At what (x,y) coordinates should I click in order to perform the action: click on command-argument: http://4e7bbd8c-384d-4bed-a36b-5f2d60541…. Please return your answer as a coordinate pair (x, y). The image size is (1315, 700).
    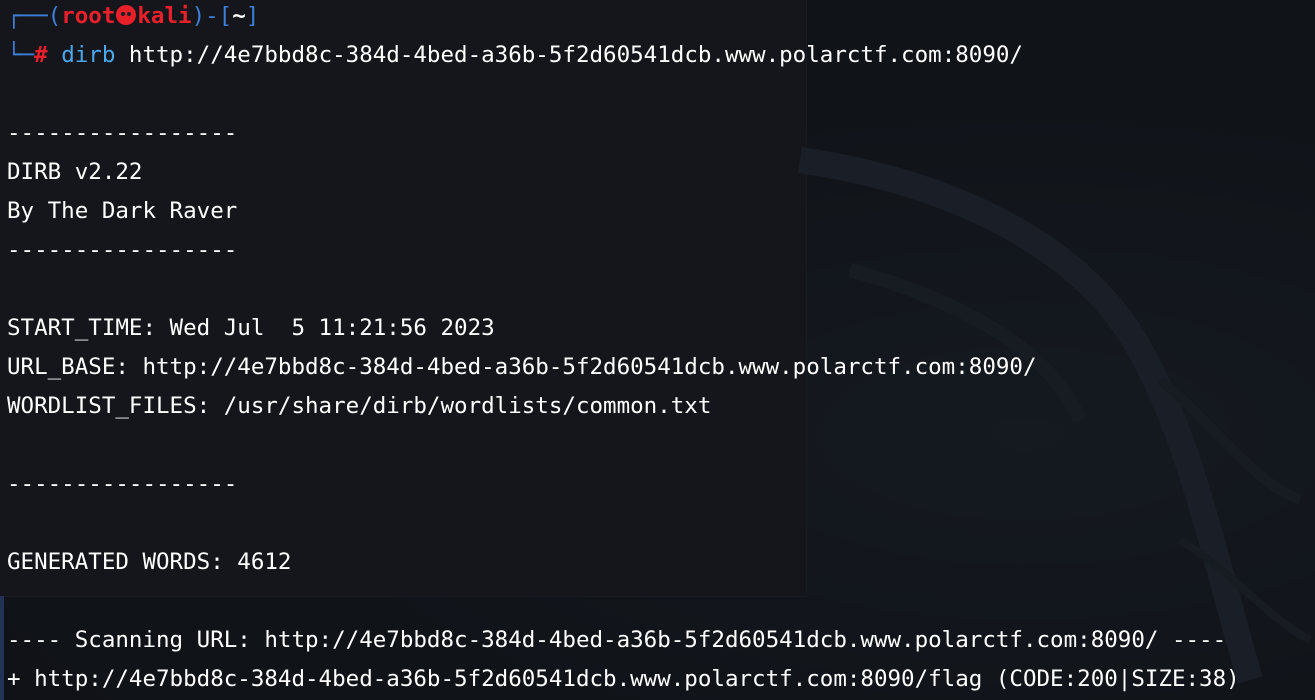
    Looking at the image, I should click on (575, 55).